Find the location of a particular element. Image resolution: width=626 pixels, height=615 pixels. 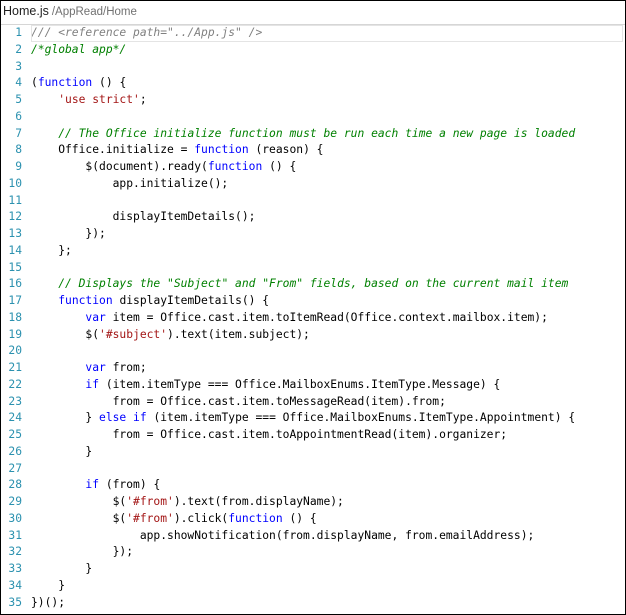

code-line: 20 is located at coordinates (313, 351).